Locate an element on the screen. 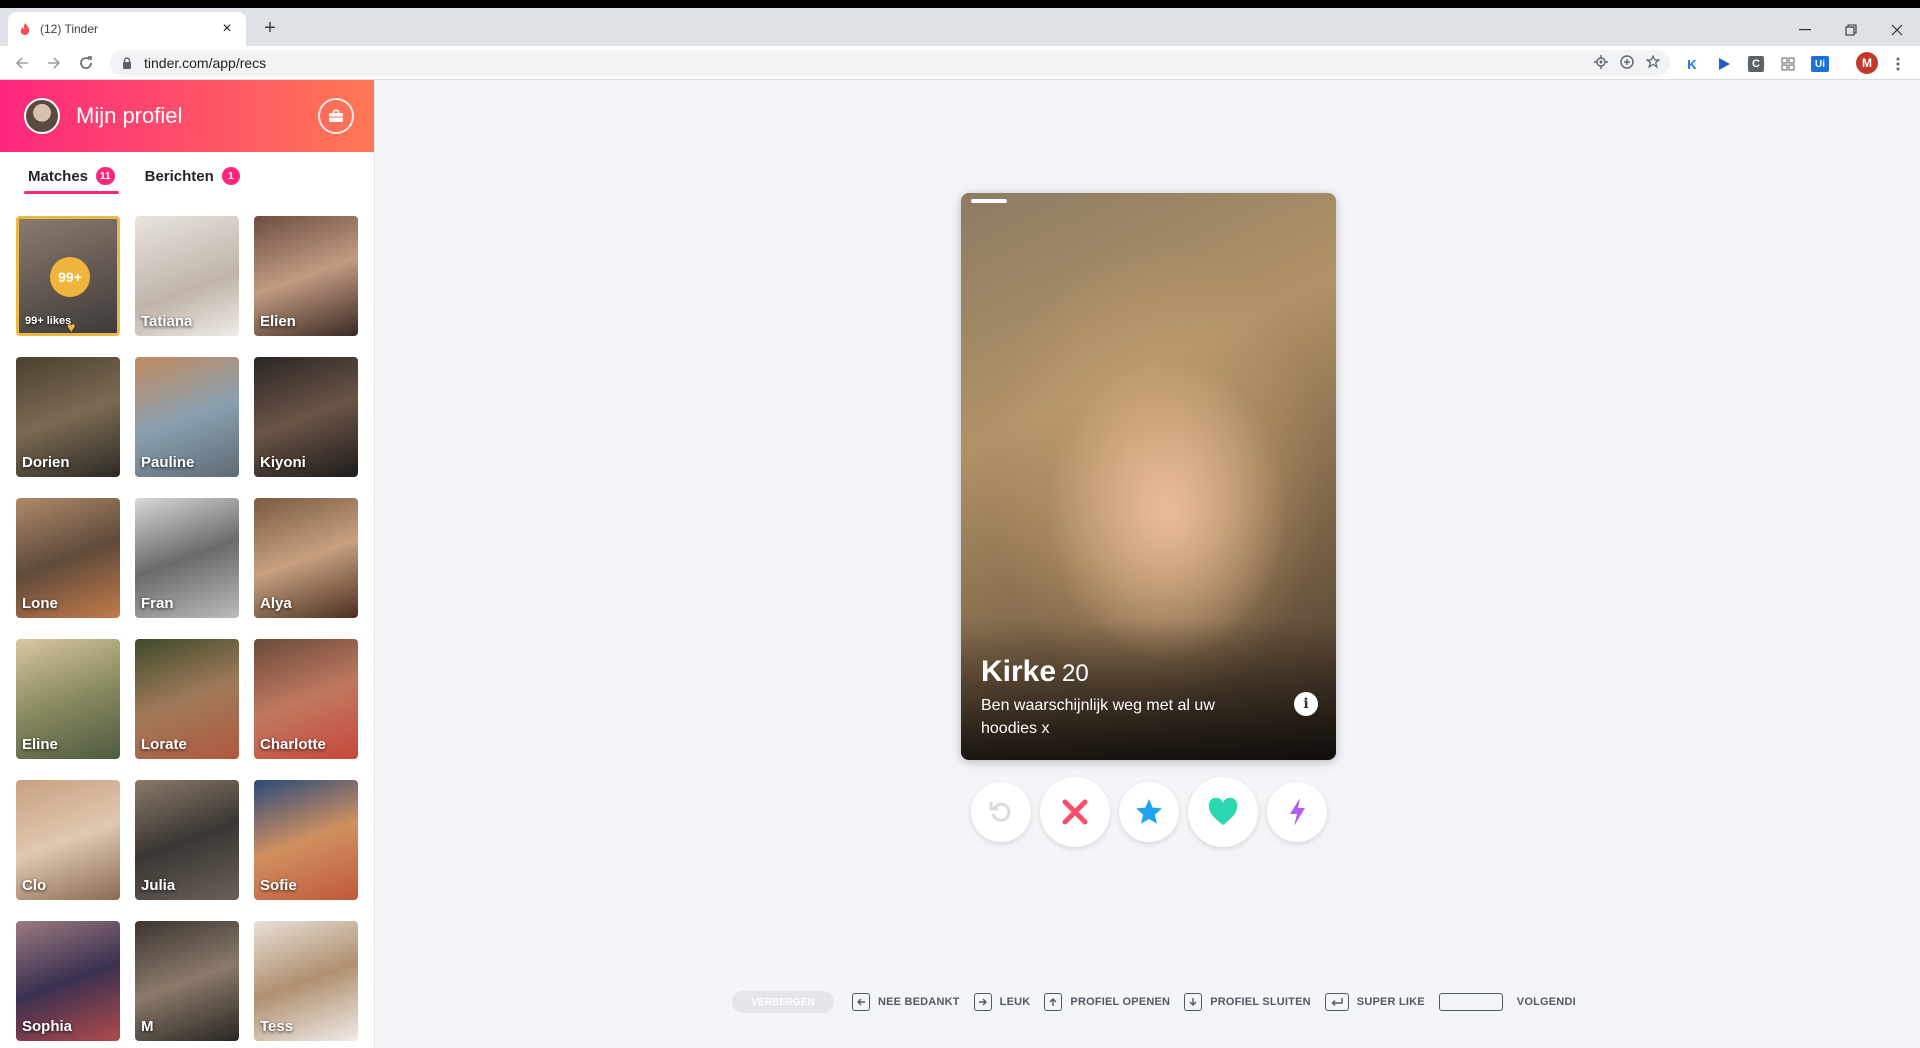 The width and height of the screenshot is (1920, 1048). star-icon is located at coordinates (1149, 811).